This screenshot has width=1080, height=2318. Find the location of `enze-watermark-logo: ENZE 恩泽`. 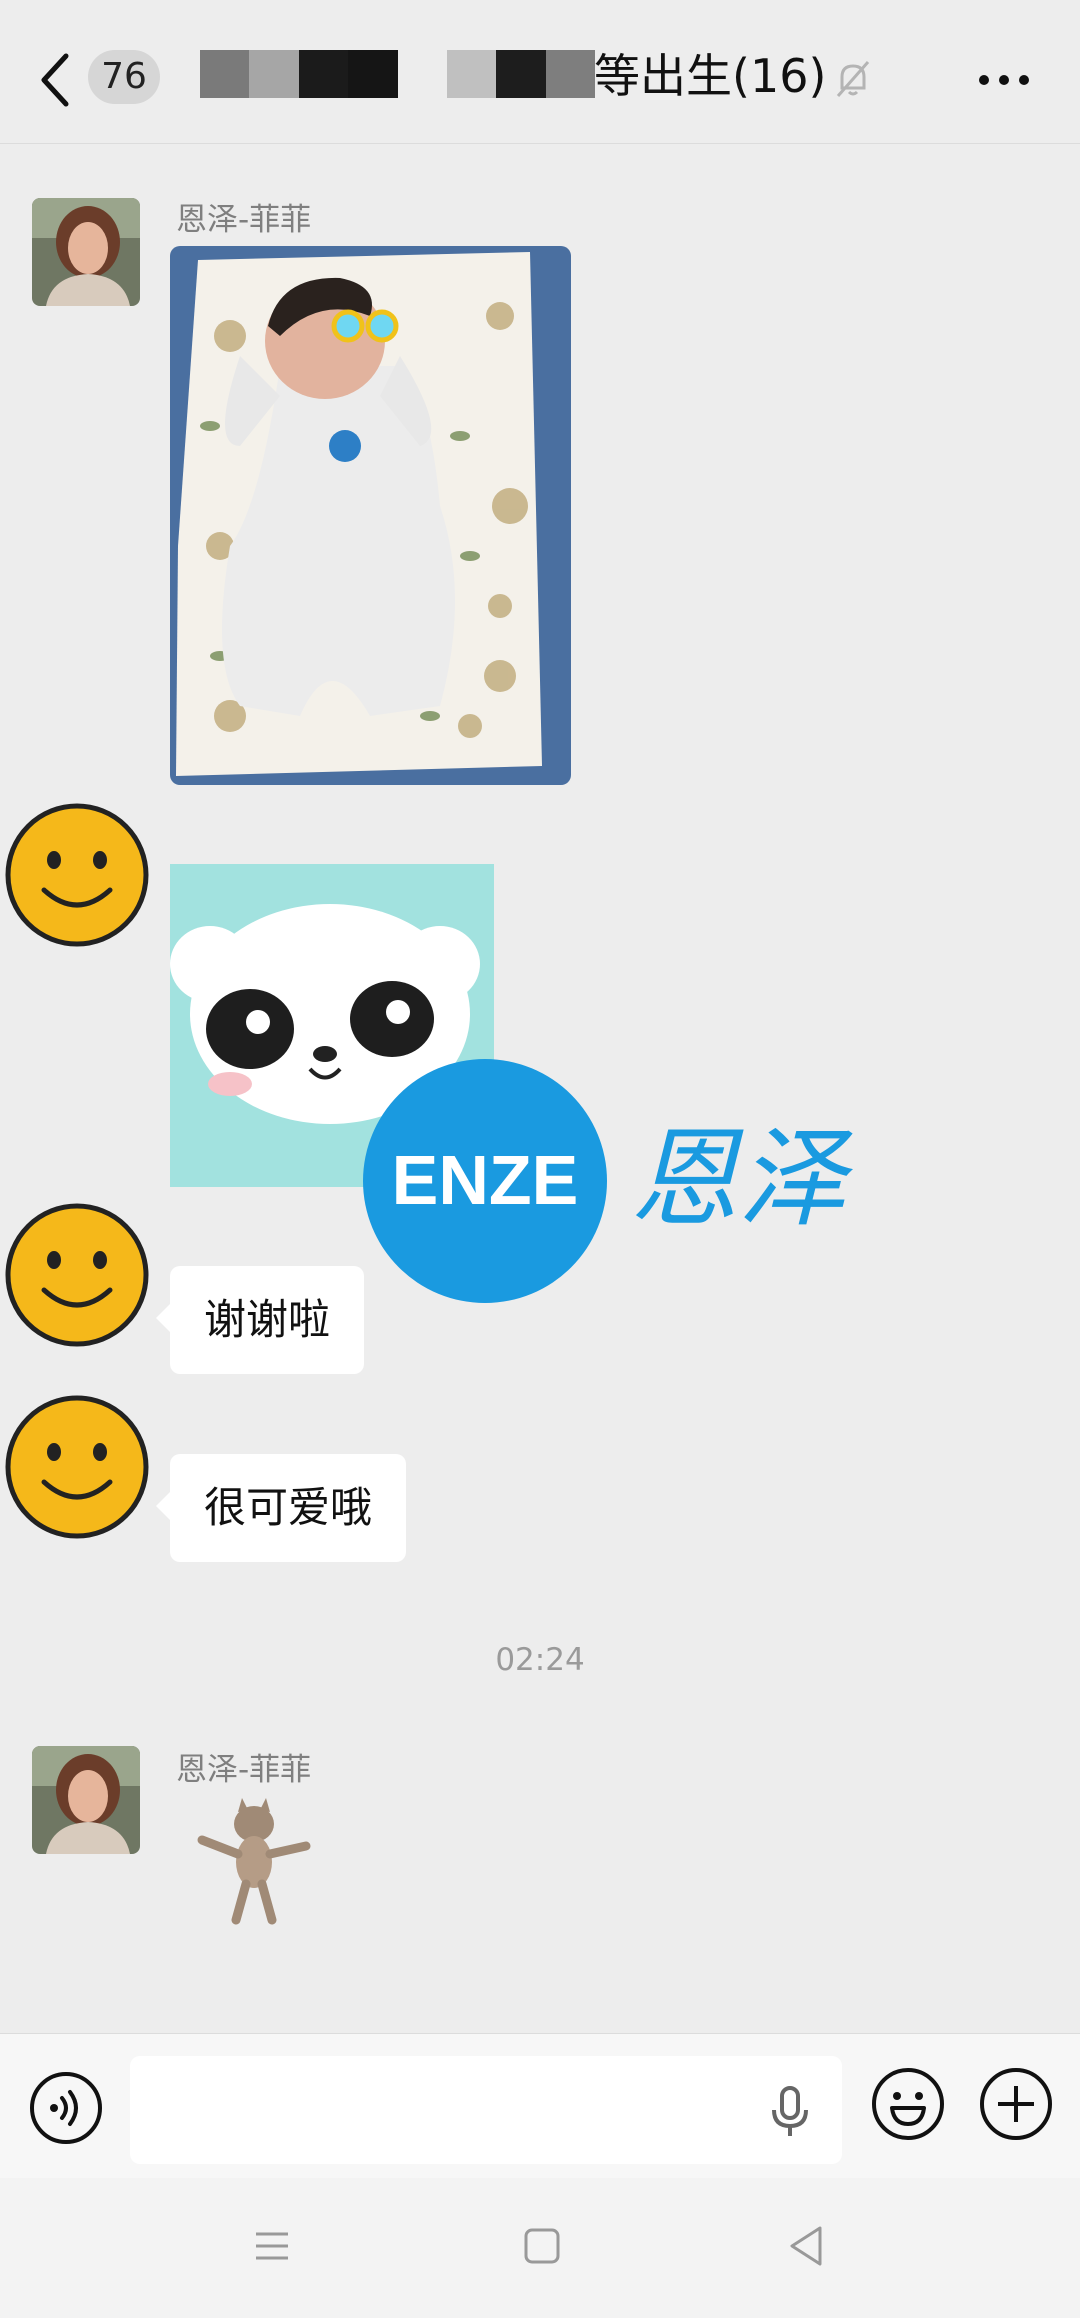

enze-watermark-logo: ENZE 恩泽 is located at coordinates (640, 1181).